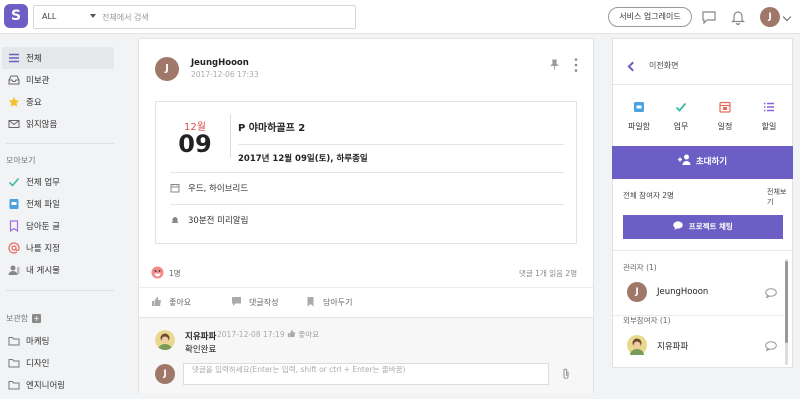  What do you see at coordinates (38, 342) in the screenshot?
I see `sidebar-folder-label: 마케팅` at bounding box center [38, 342].